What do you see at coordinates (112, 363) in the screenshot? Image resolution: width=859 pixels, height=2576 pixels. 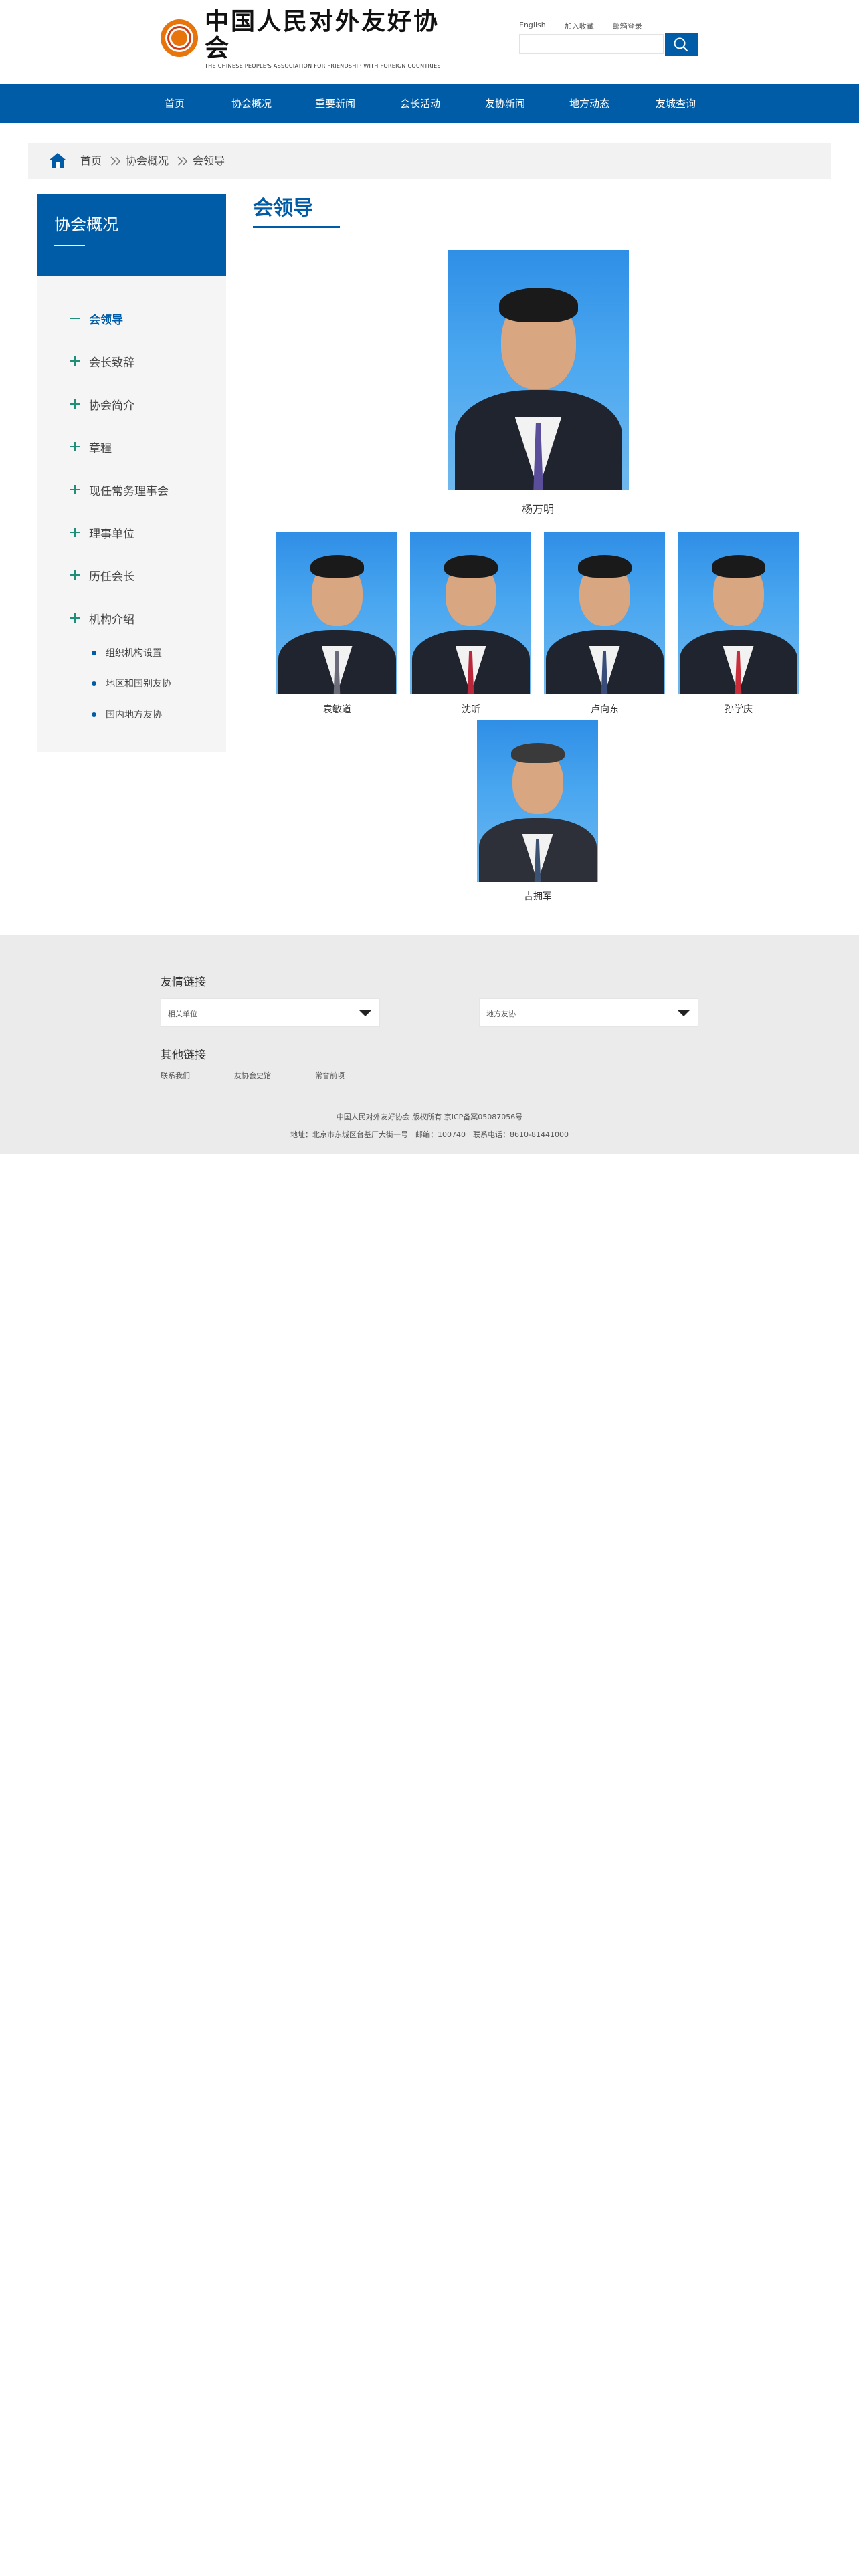 I see `sidebar-item-label: 会长致辞` at bounding box center [112, 363].